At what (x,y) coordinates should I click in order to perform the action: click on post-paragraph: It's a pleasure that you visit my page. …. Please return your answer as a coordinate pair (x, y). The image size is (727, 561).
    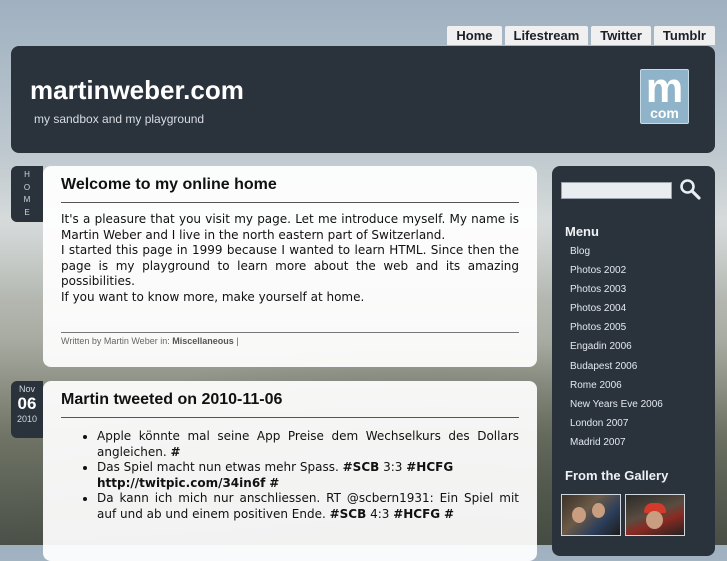
    Looking at the image, I should click on (290, 227).